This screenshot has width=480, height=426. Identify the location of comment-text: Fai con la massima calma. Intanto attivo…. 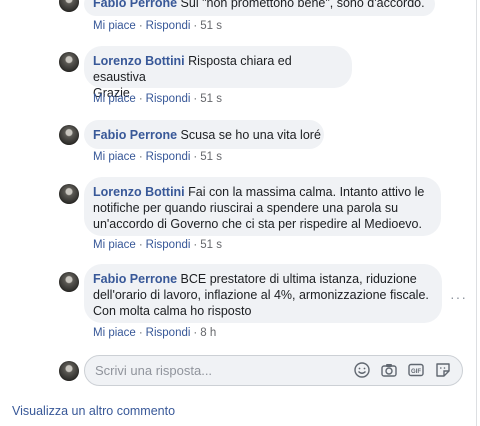
(306, 192).